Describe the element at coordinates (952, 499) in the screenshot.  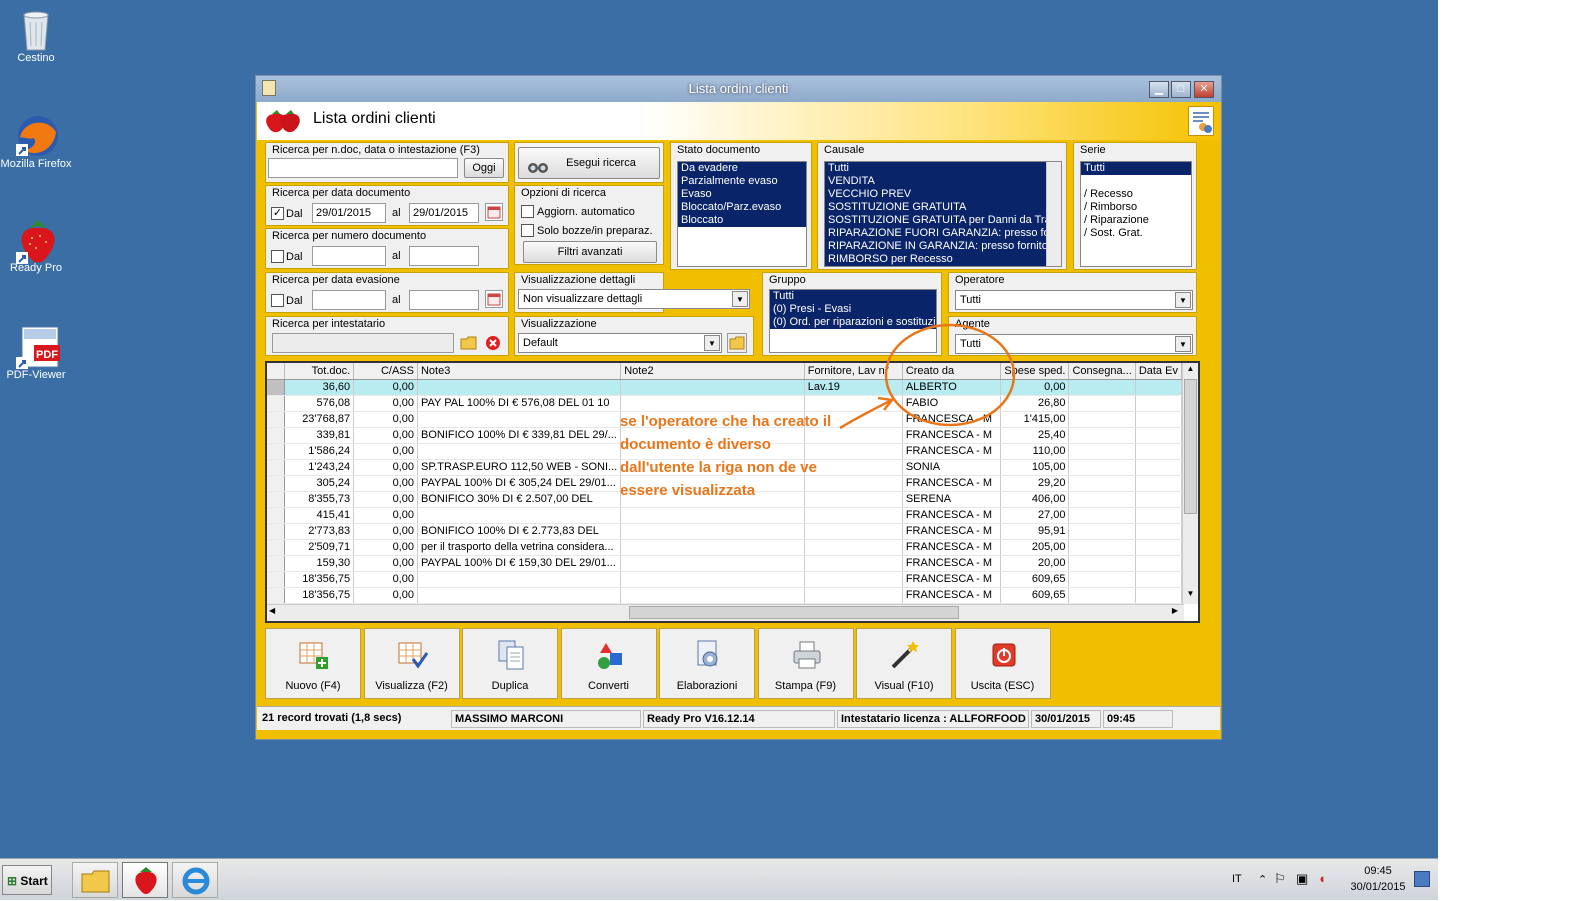
I see `table-cell: SERENA` at that location.